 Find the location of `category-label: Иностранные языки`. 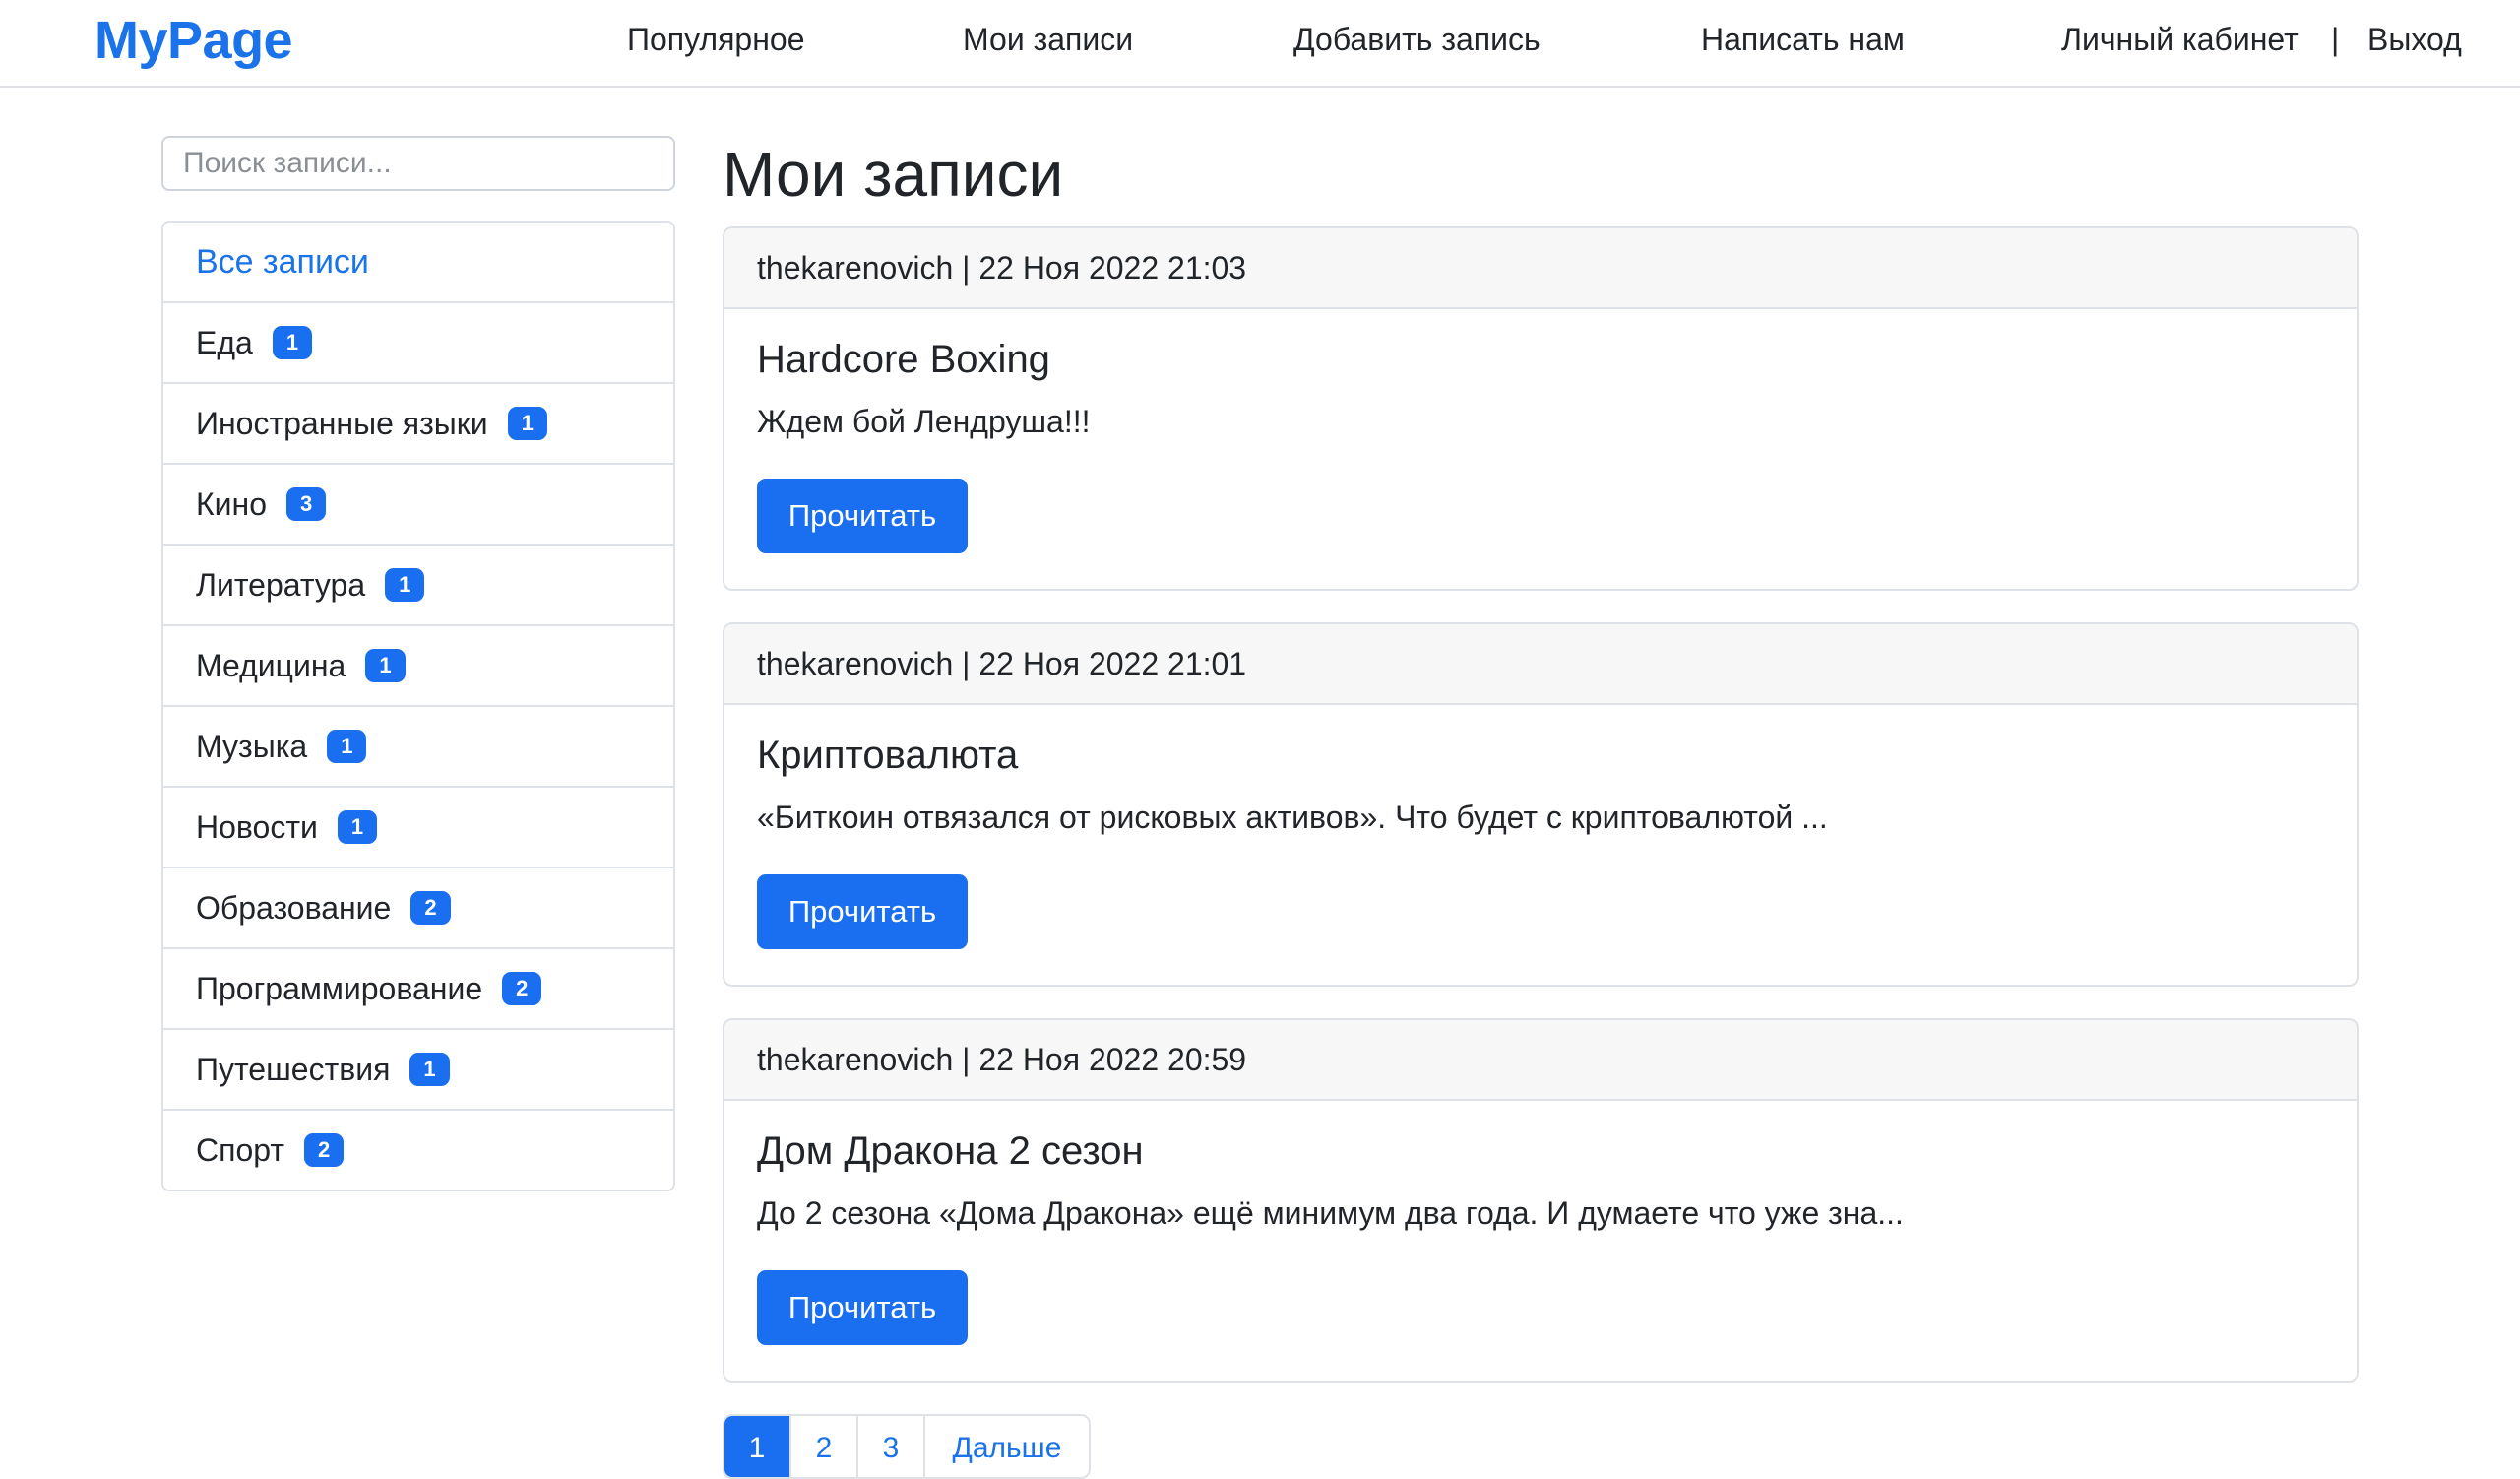

category-label: Иностранные языки is located at coordinates (342, 423).